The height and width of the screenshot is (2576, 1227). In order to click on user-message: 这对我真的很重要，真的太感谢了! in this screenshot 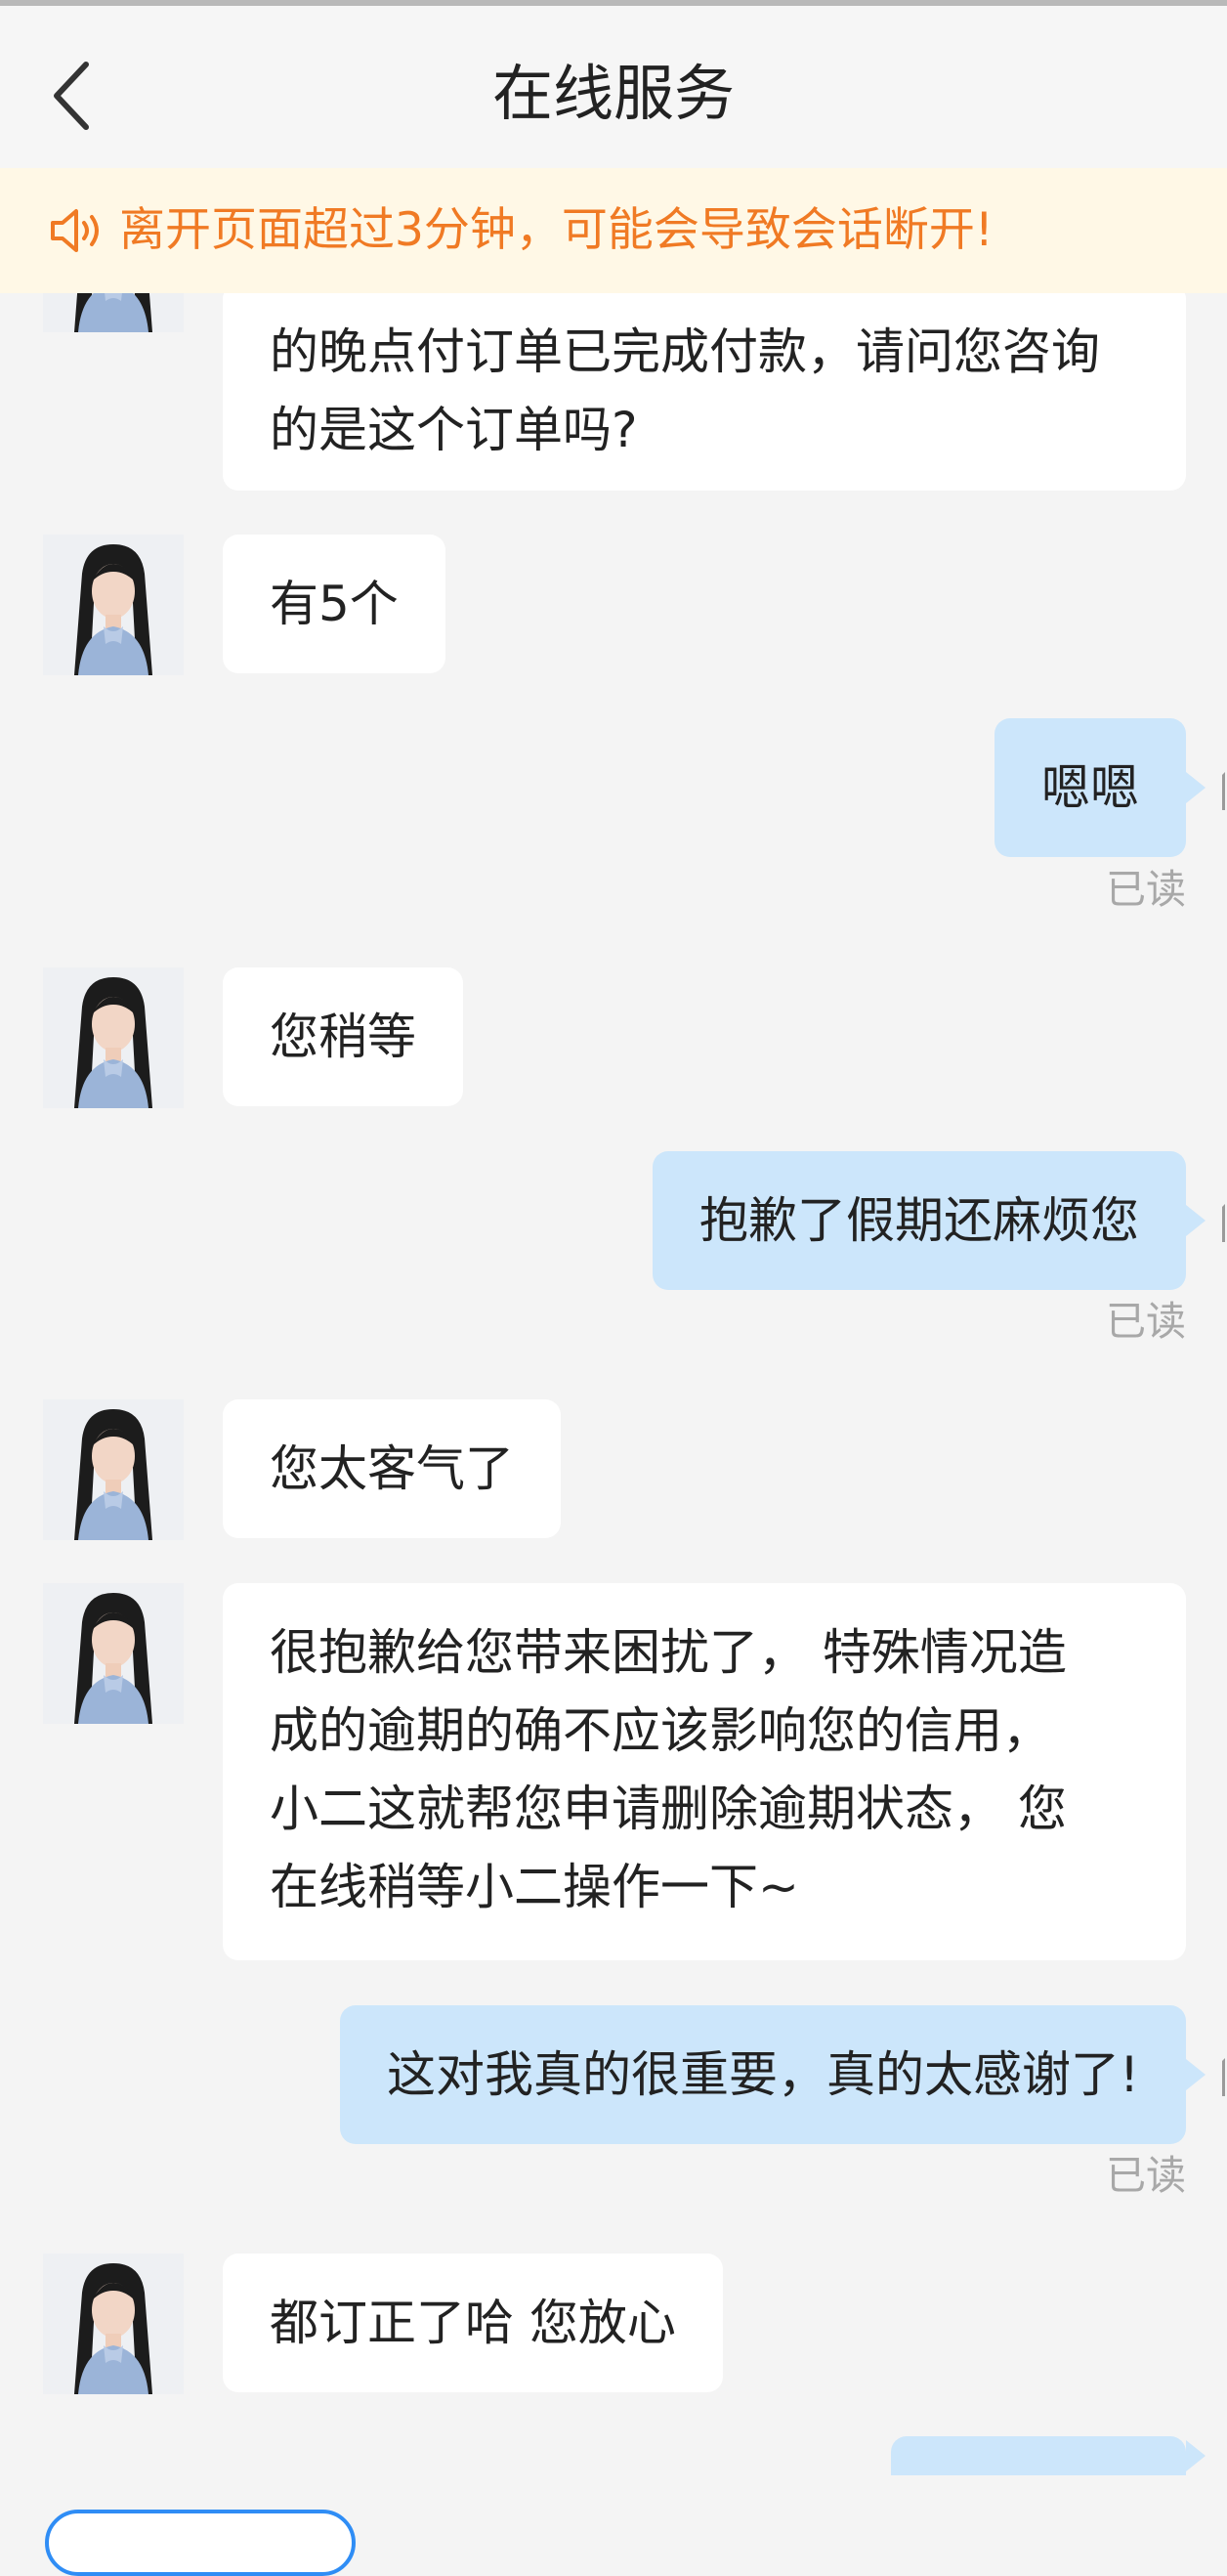, I will do `click(772, 2074)`.